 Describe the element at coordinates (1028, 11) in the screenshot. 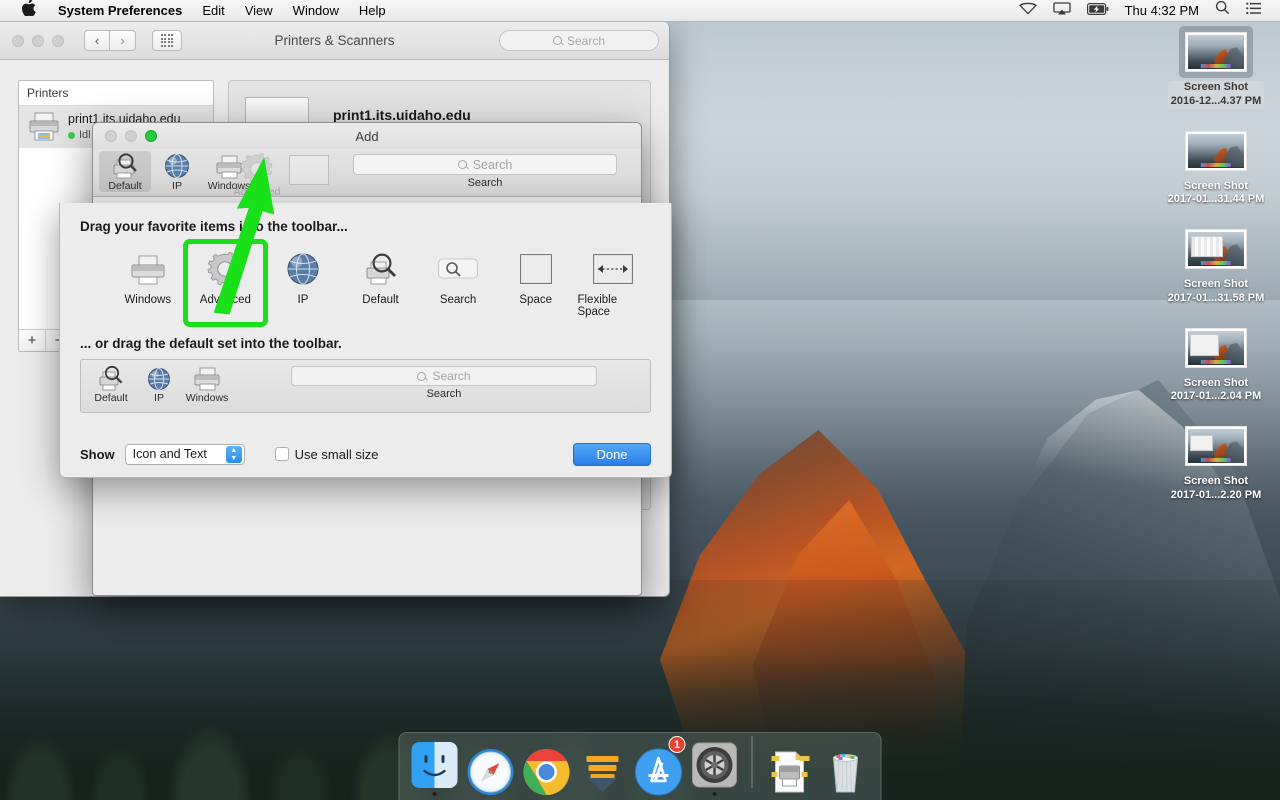

I see `wifi-icon` at that location.